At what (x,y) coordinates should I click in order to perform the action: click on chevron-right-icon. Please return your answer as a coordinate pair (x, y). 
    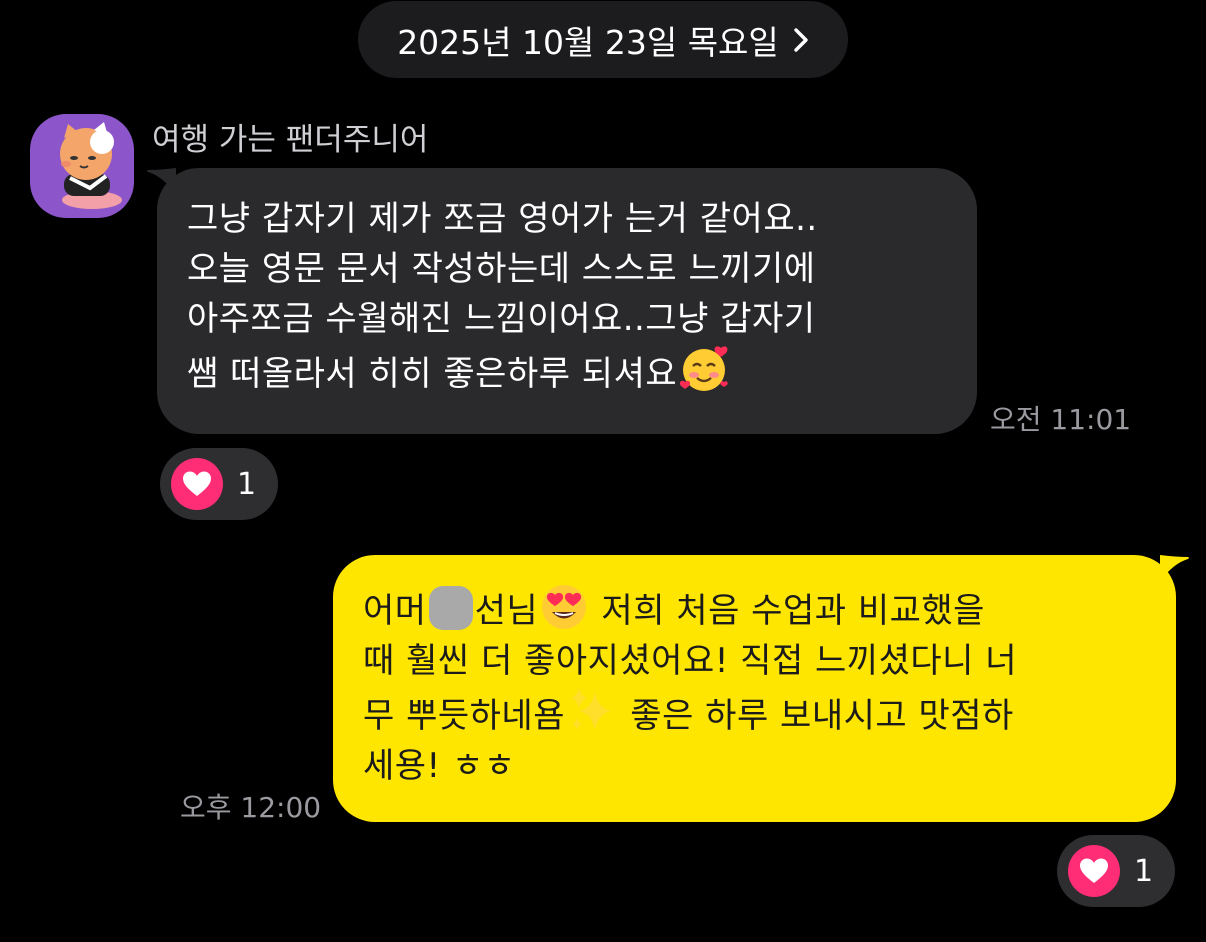
    Looking at the image, I should click on (801, 39).